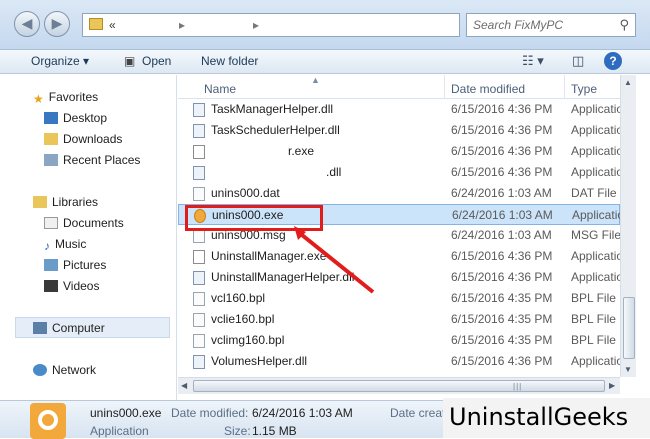 Image resolution: width=650 pixels, height=439 pixels. I want to click on nav-network-label: Network, so click(74, 370).